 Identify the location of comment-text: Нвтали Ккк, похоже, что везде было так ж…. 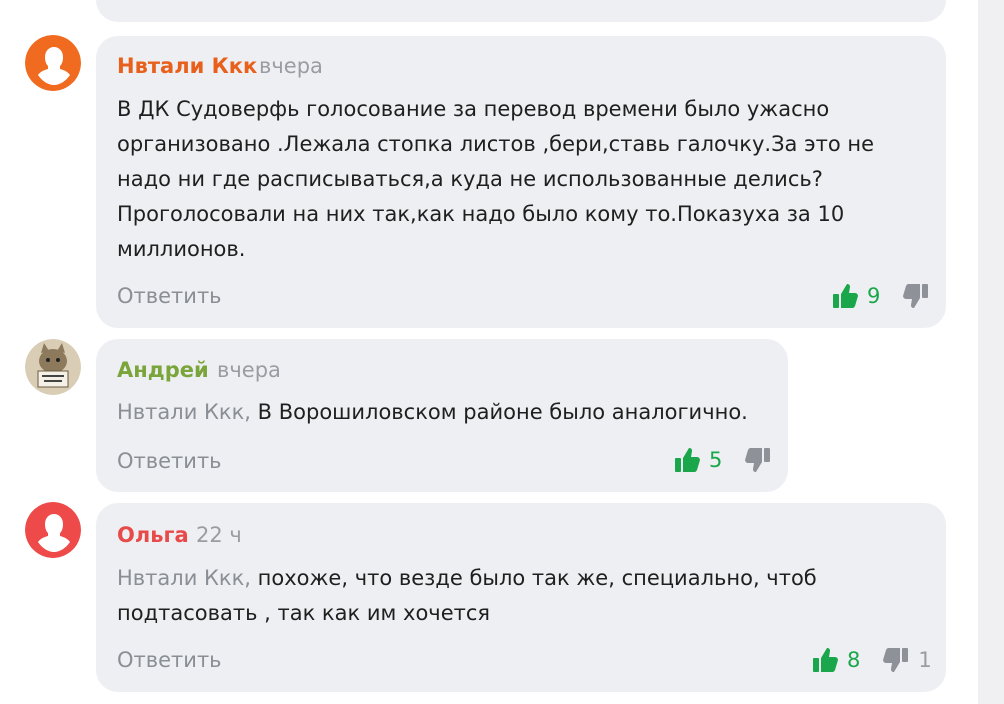
(507, 596).